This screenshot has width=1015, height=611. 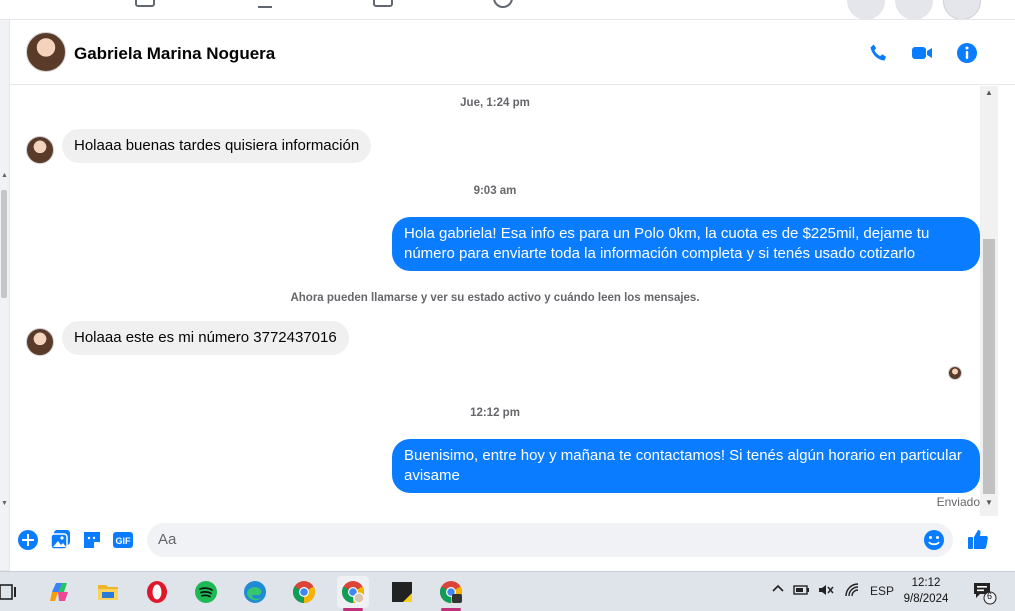 What do you see at coordinates (265, 5) in the screenshot?
I see `nav-video-icon` at bounding box center [265, 5].